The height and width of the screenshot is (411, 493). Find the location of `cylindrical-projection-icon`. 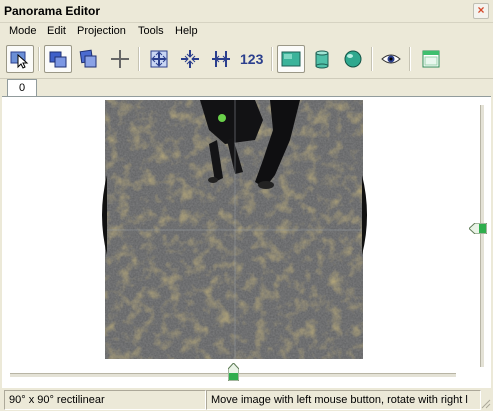

cylindrical-projection-icon is located at coordinates (322, 59).